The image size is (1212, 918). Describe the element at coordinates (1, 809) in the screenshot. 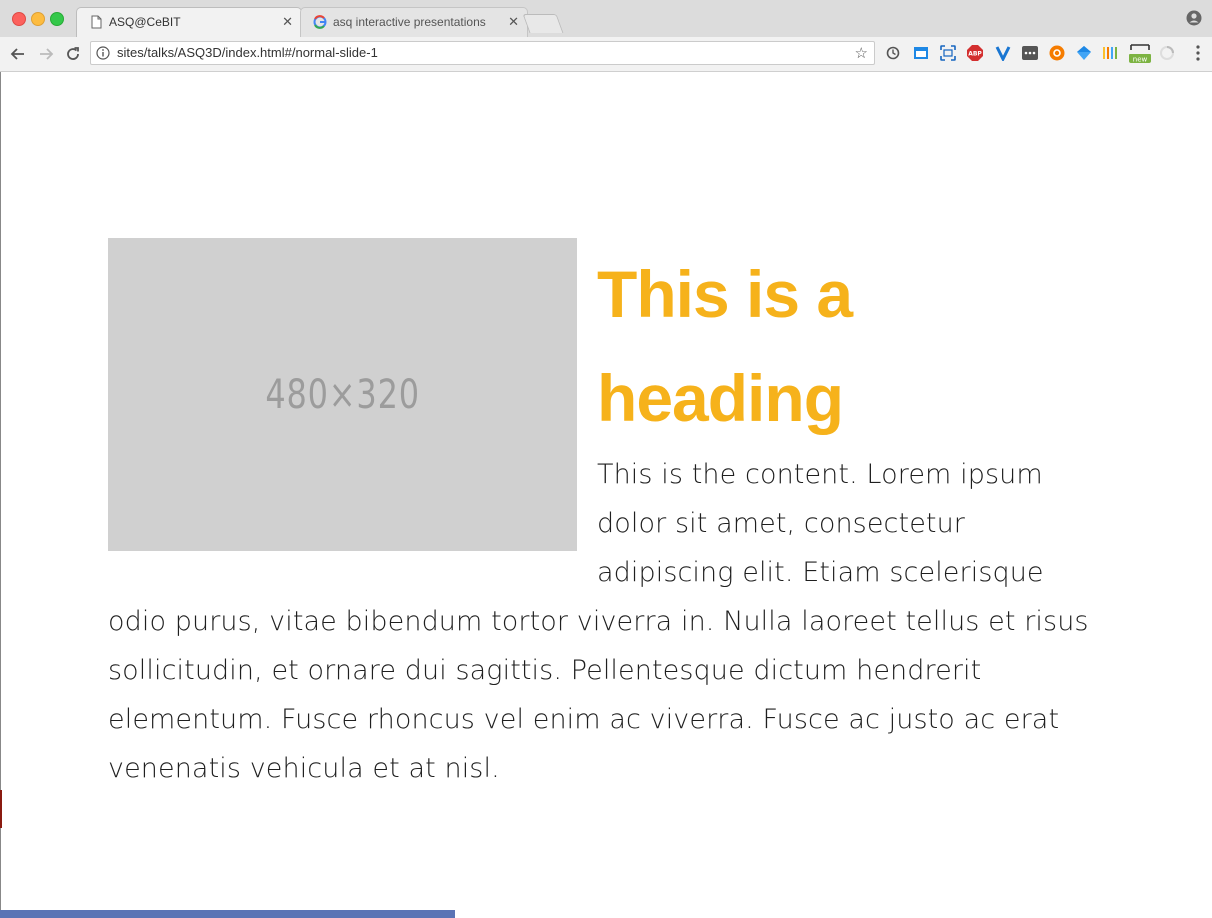

I see `background-window-edge` at that location.